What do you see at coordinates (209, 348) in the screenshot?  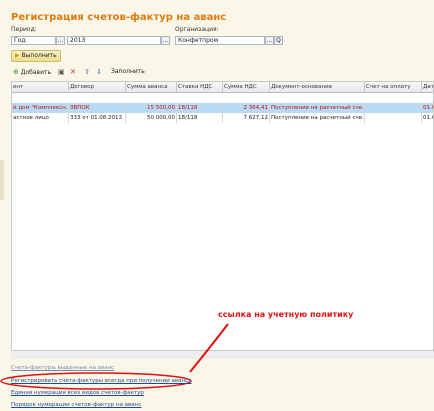 I see `annotation-arrow` at bounding box center [209, 348].